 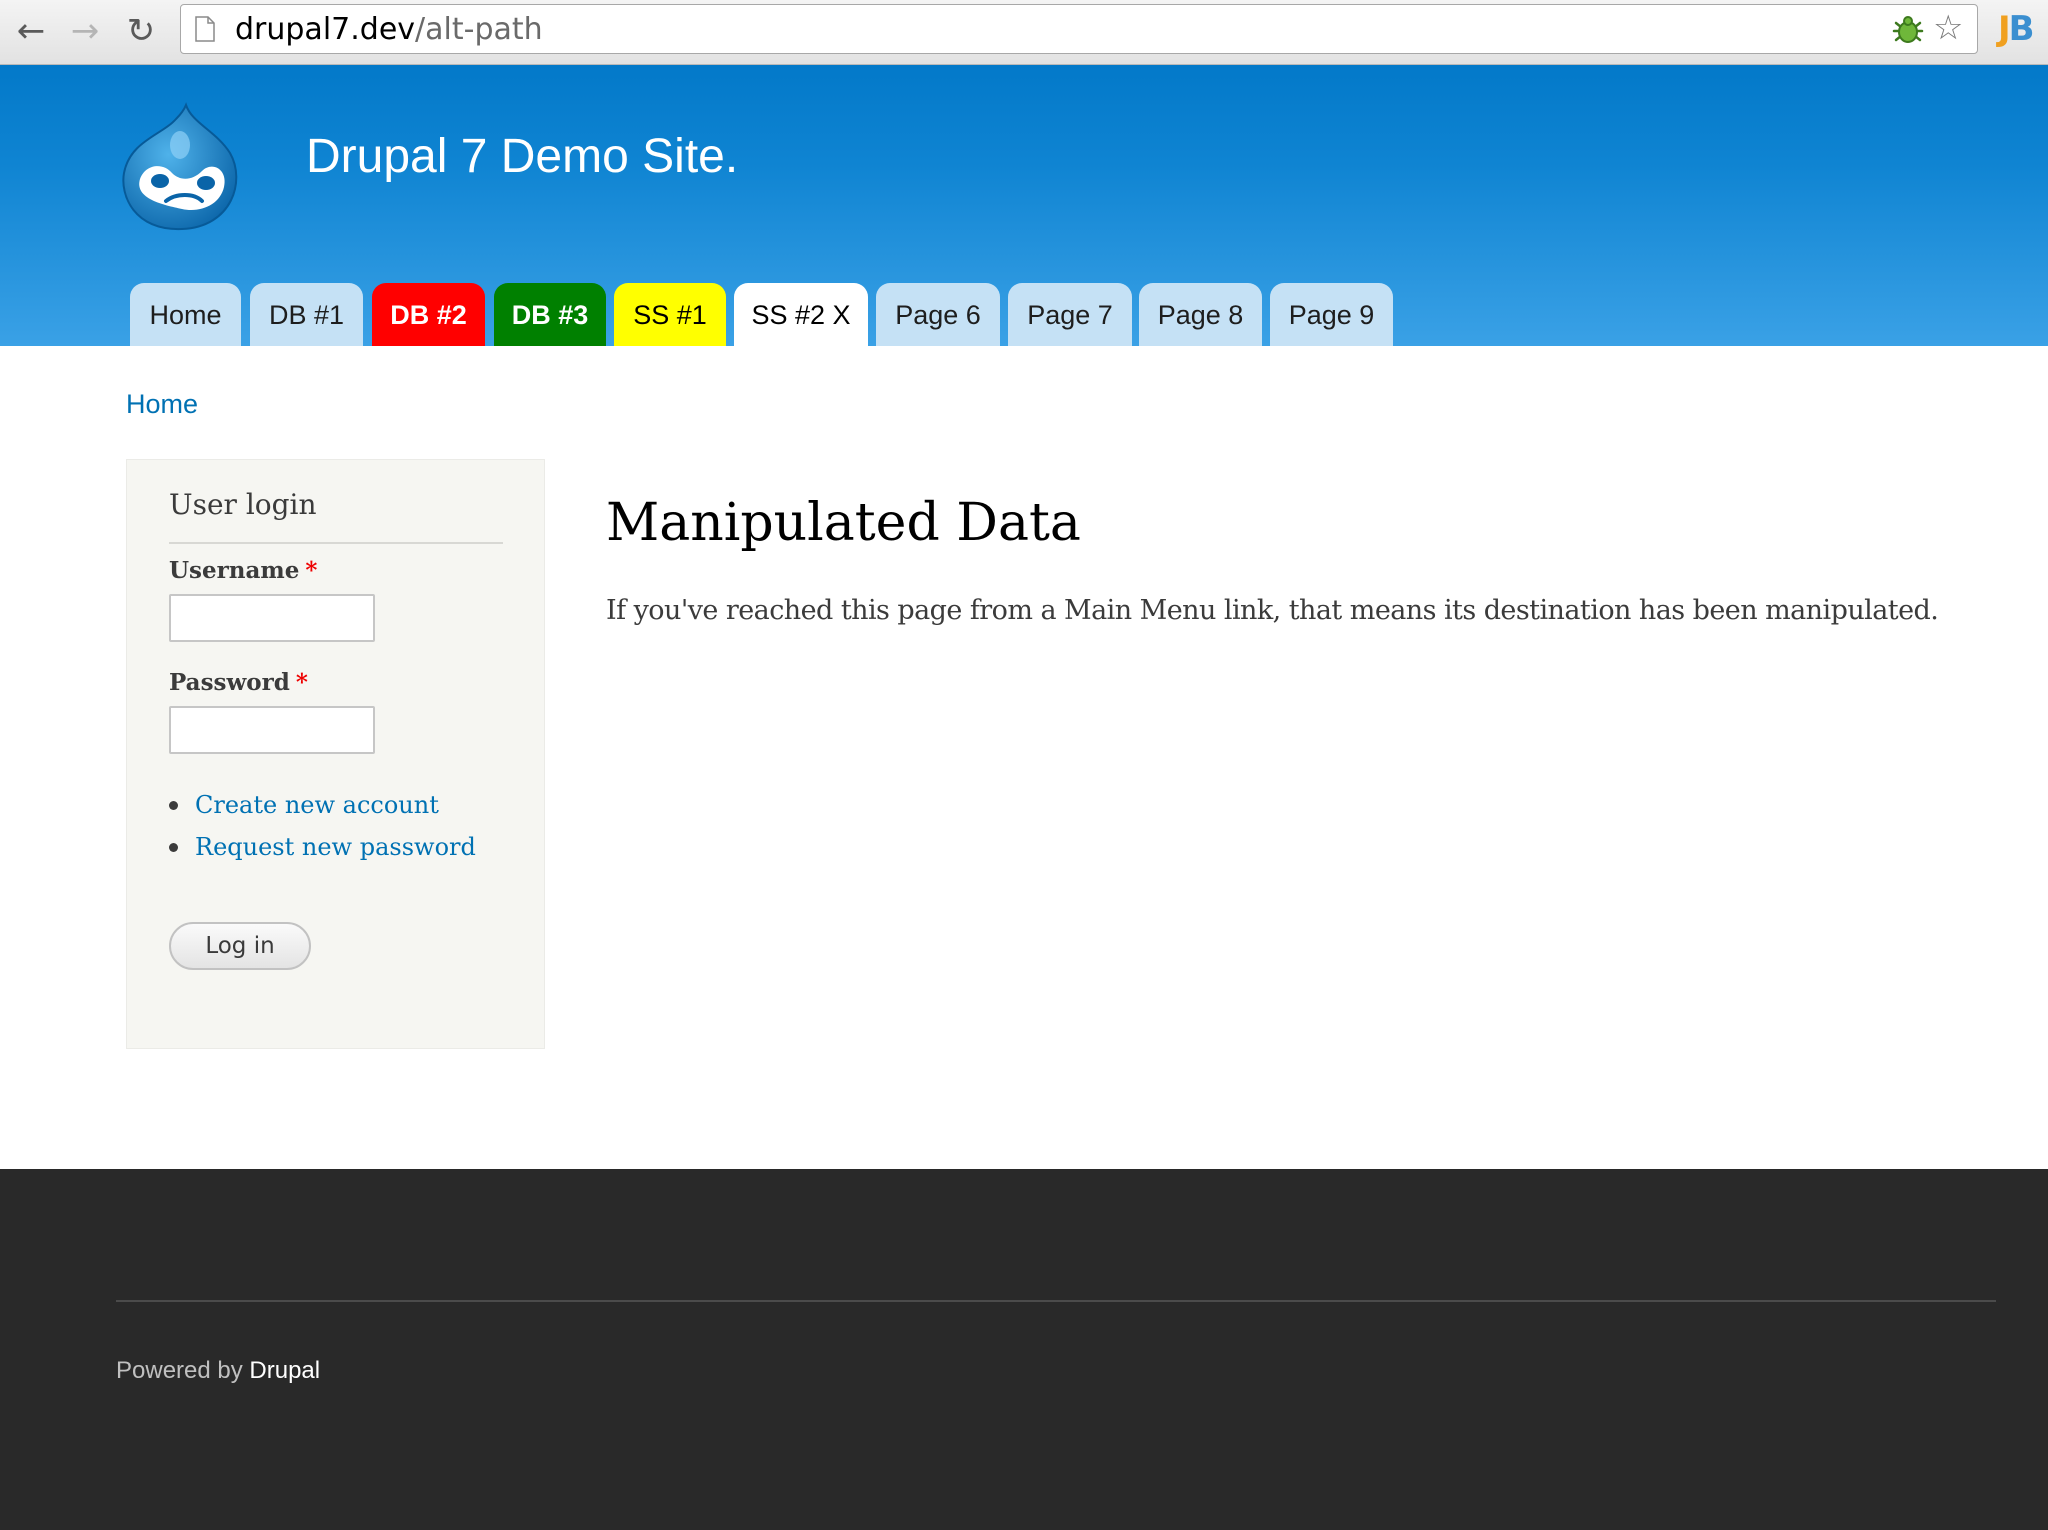 I want to click on drupal-link: Drupal, so click(x=284, y=1370).